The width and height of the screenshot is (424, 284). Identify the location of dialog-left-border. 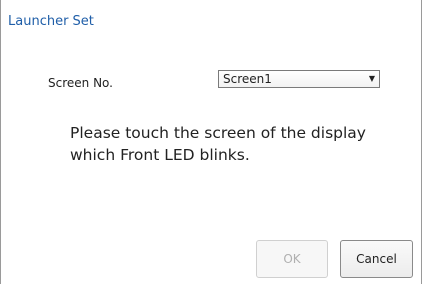
(0, 142).